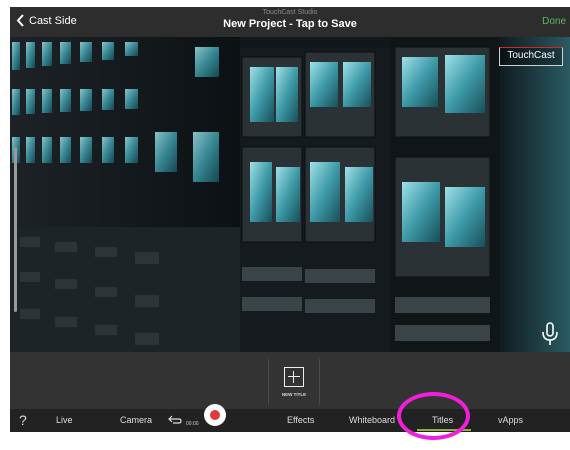 The height and width of the screenshot is (450, 570). What do you see at coordinates (531, 56) in the screenshot?
I see `touchcast-watermark: TouchCast` at bounding box center [531, 56].